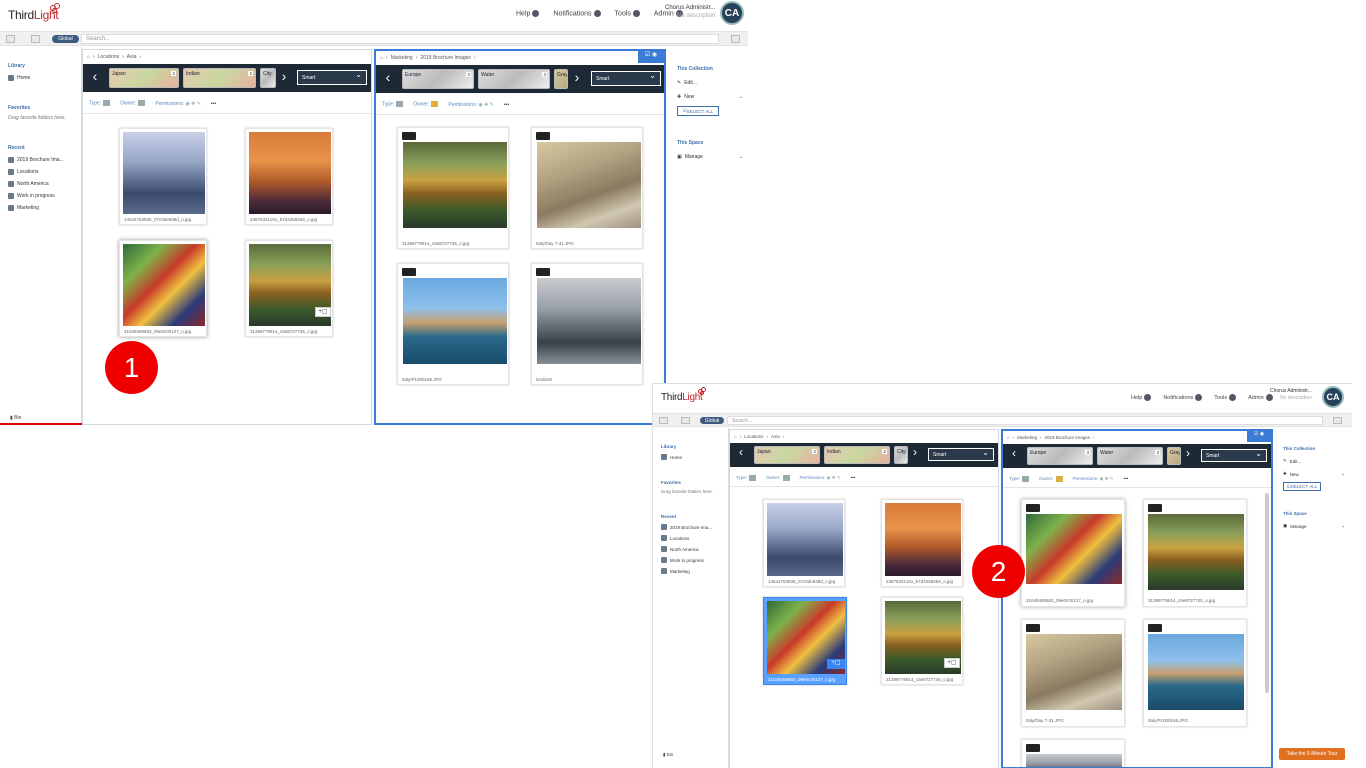 The width and height of the screenshot is (1366, 768). Describe the element at coordinates (804, 543) in the screenshot. I see `asset-card: 14542763536_07c0de938d_o.jpg` at that location.